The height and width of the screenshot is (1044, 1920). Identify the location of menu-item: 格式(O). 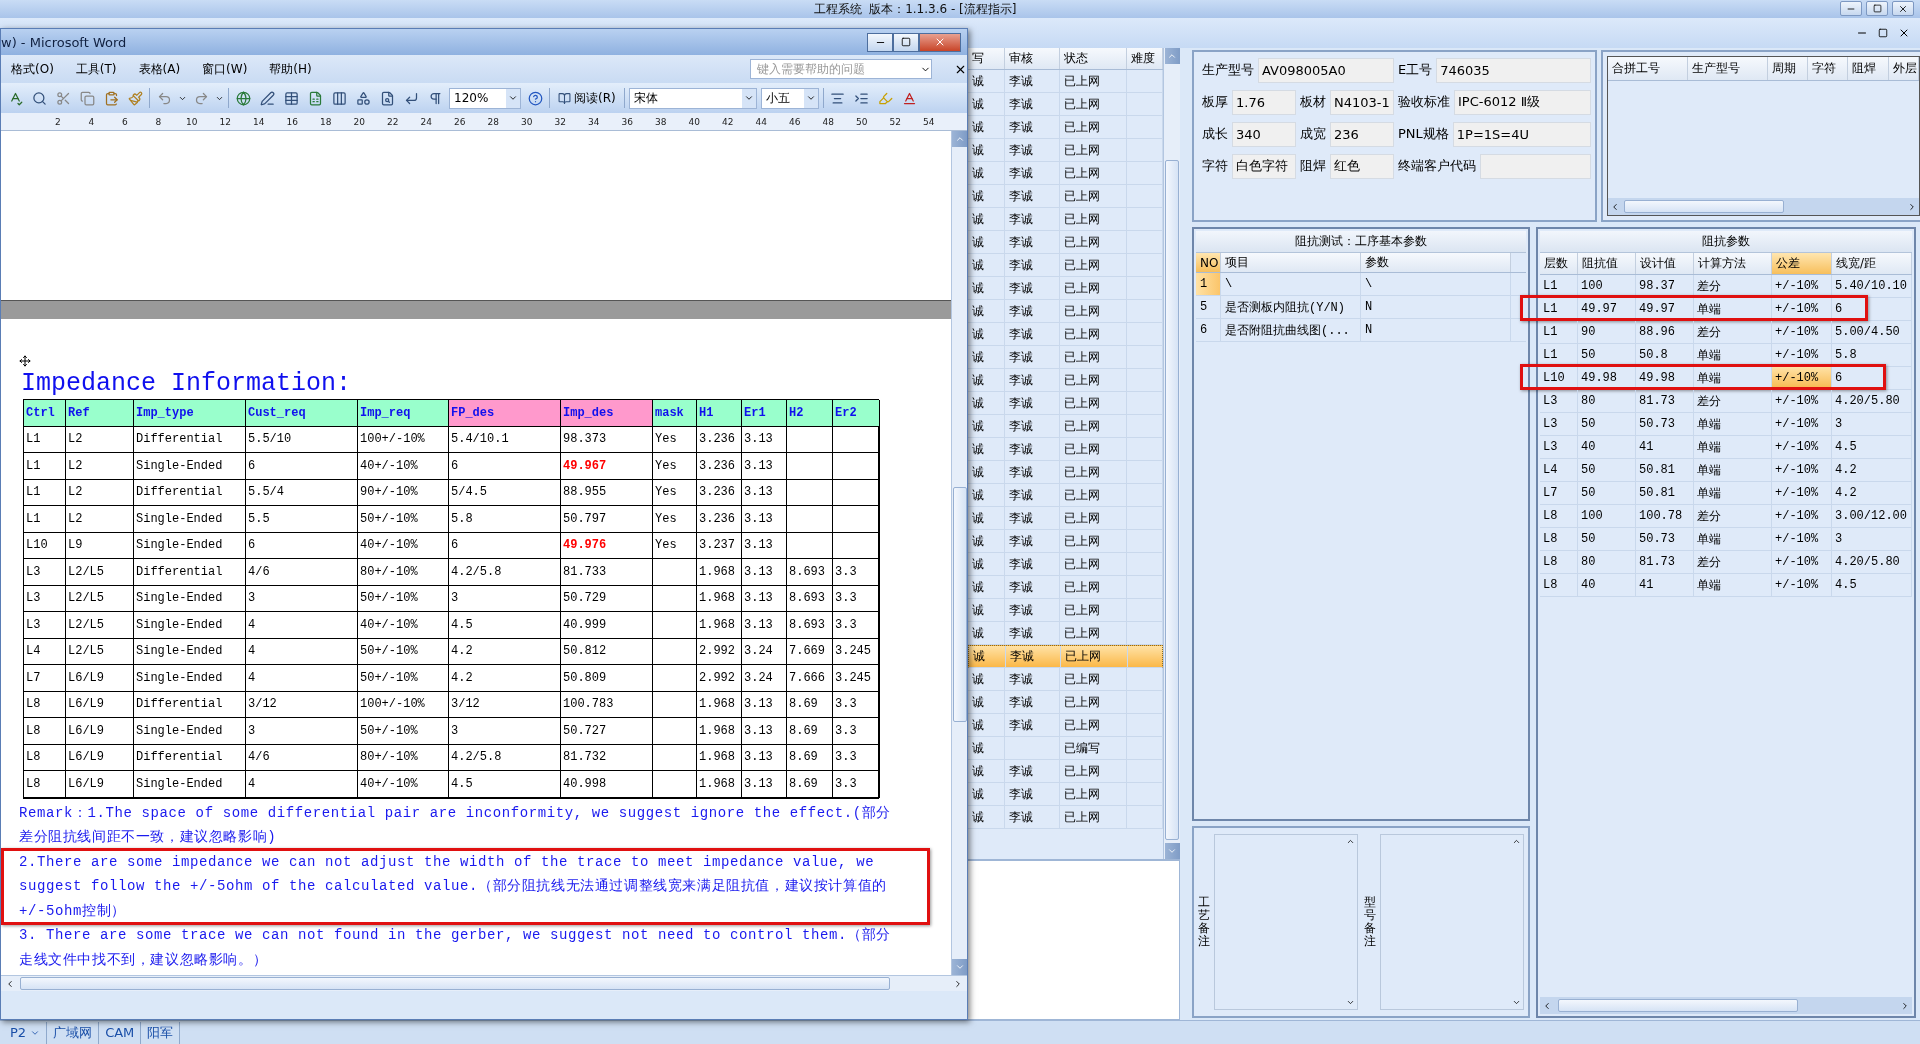
(32, 69).